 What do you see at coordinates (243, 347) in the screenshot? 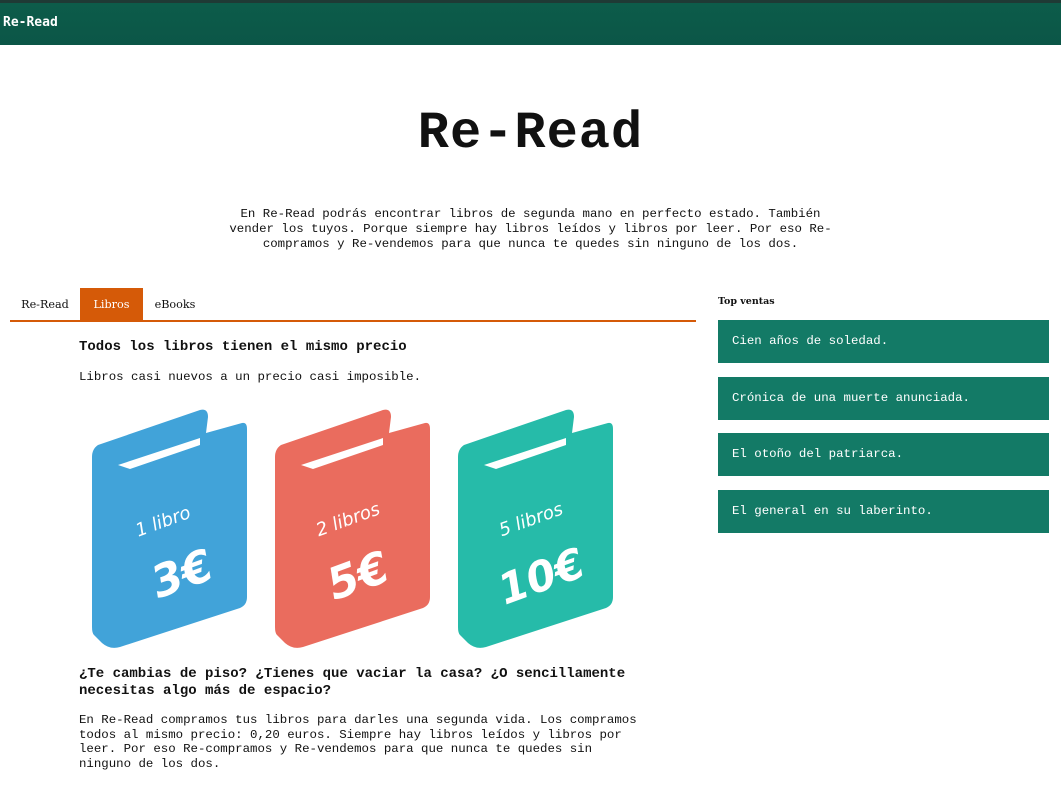
I see `section-heading-price: Todos los libros tienen el mismo precio` at bounding box center [243, 347].